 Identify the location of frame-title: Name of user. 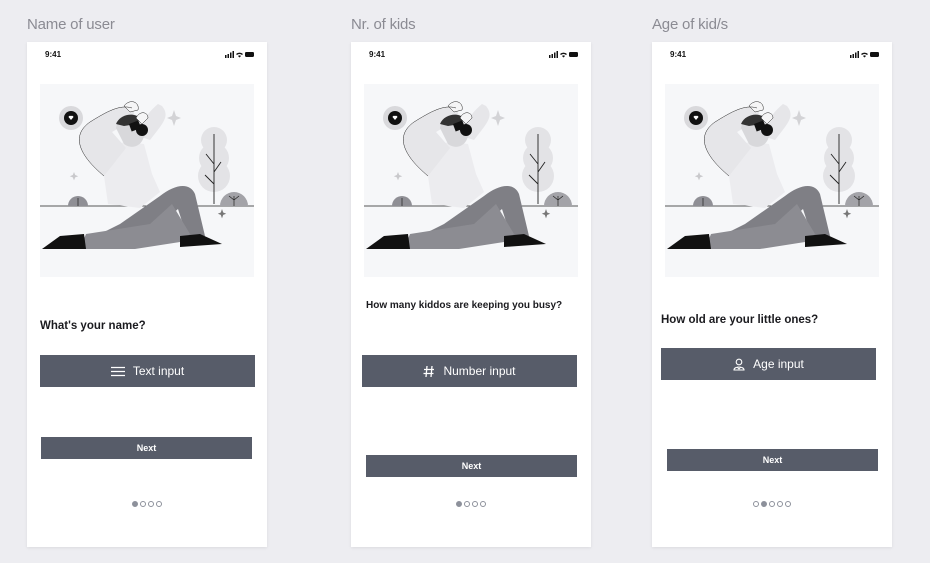
(71, 24).